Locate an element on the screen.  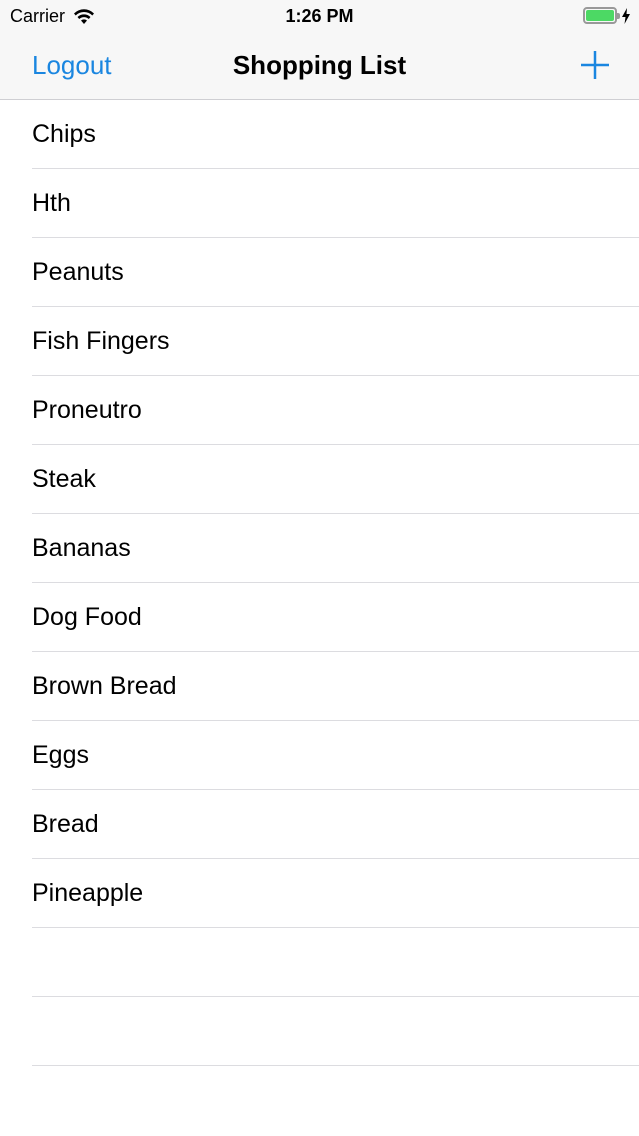
list-item-label: Proneutro is located at coordinates (87, 410).